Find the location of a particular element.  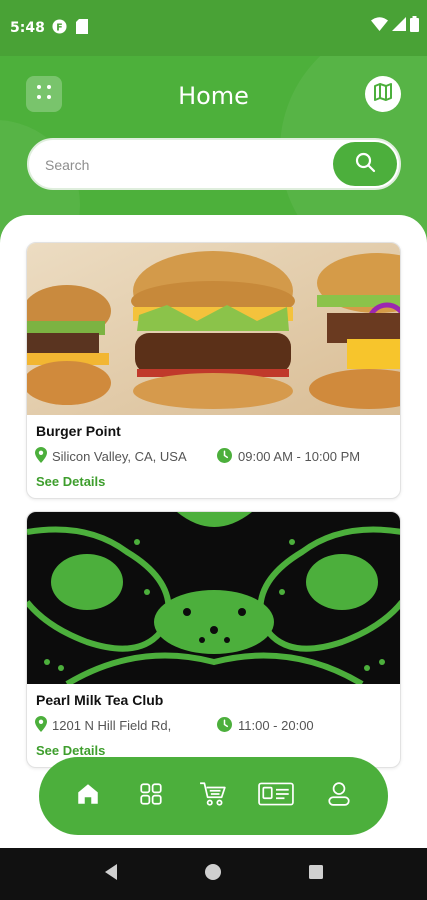

wifi-icon is located at coordinates (379, 26).